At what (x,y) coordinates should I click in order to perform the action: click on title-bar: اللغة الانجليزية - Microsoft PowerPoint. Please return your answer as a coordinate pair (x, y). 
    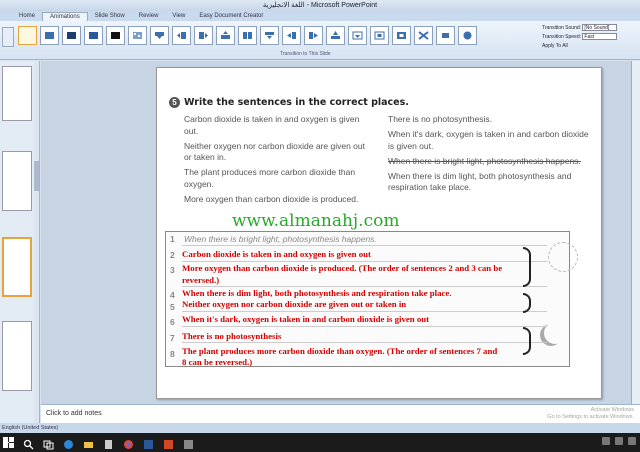
    Looking at the image, I should click on (320, 5).